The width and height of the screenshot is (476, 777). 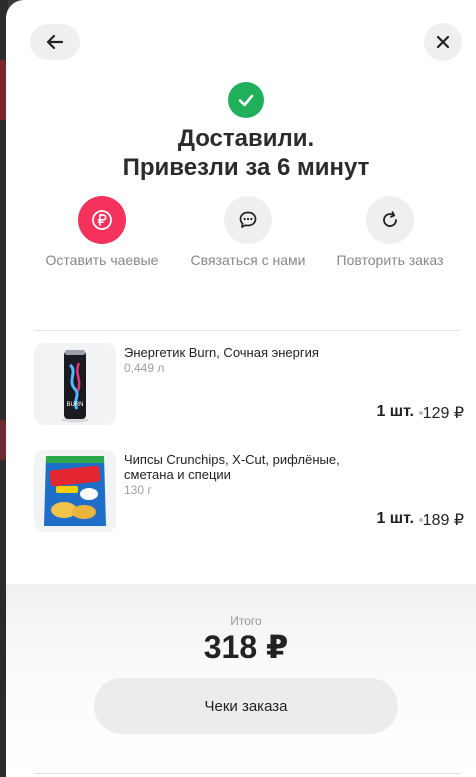 I want to click on product-image: BURN, so click(x=75, y=384).